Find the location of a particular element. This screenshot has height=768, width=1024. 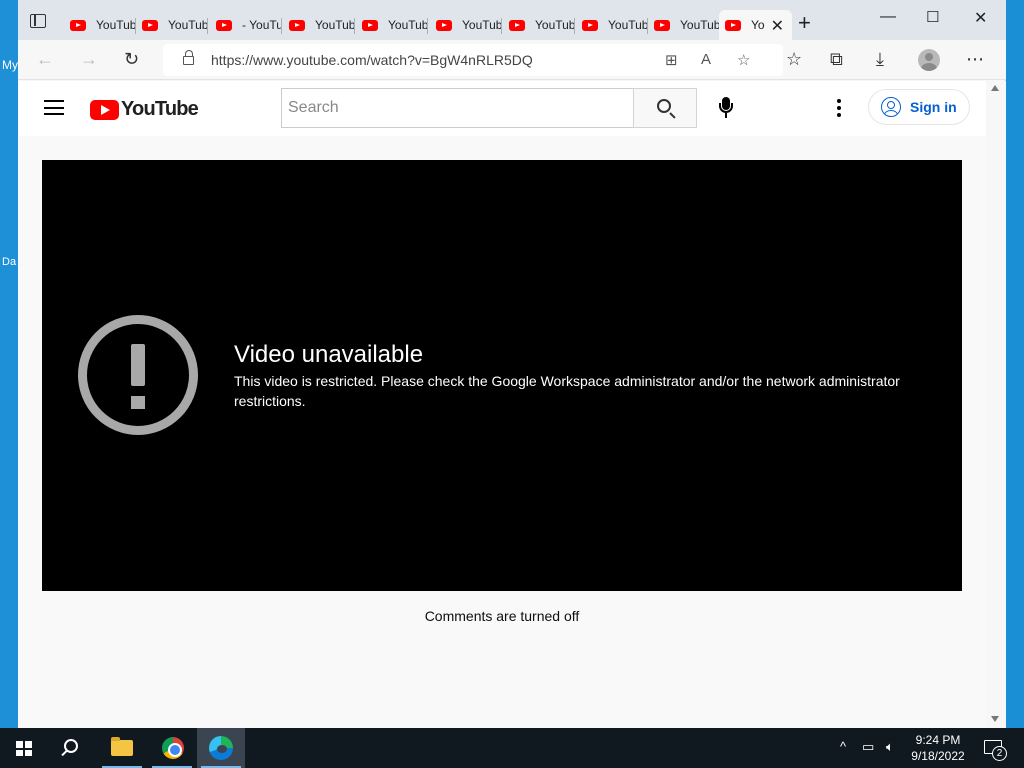

add-favorite-icon: ☆ is located at coordinates (743, 60).